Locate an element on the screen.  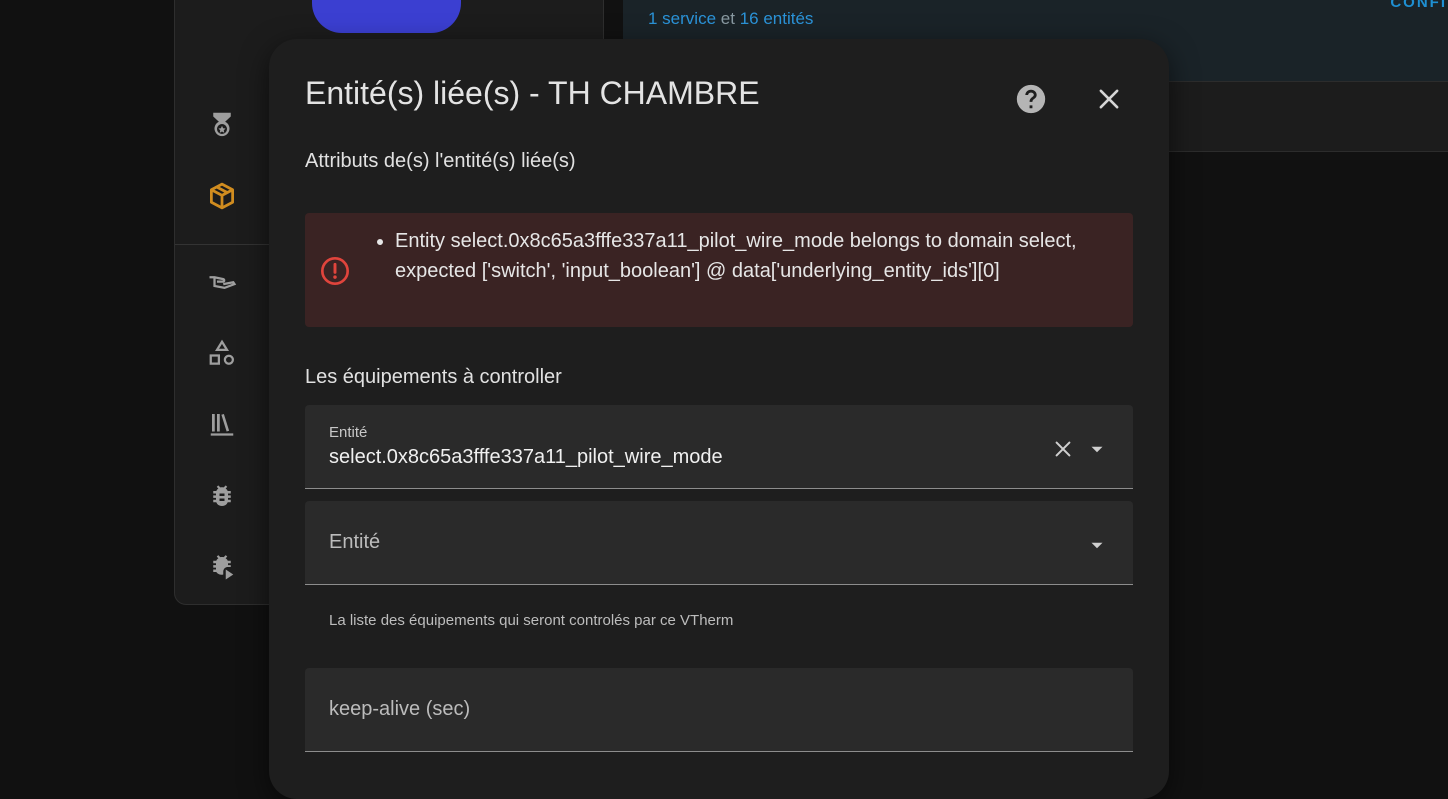
close-icon is located at coordinates (1109, 99).